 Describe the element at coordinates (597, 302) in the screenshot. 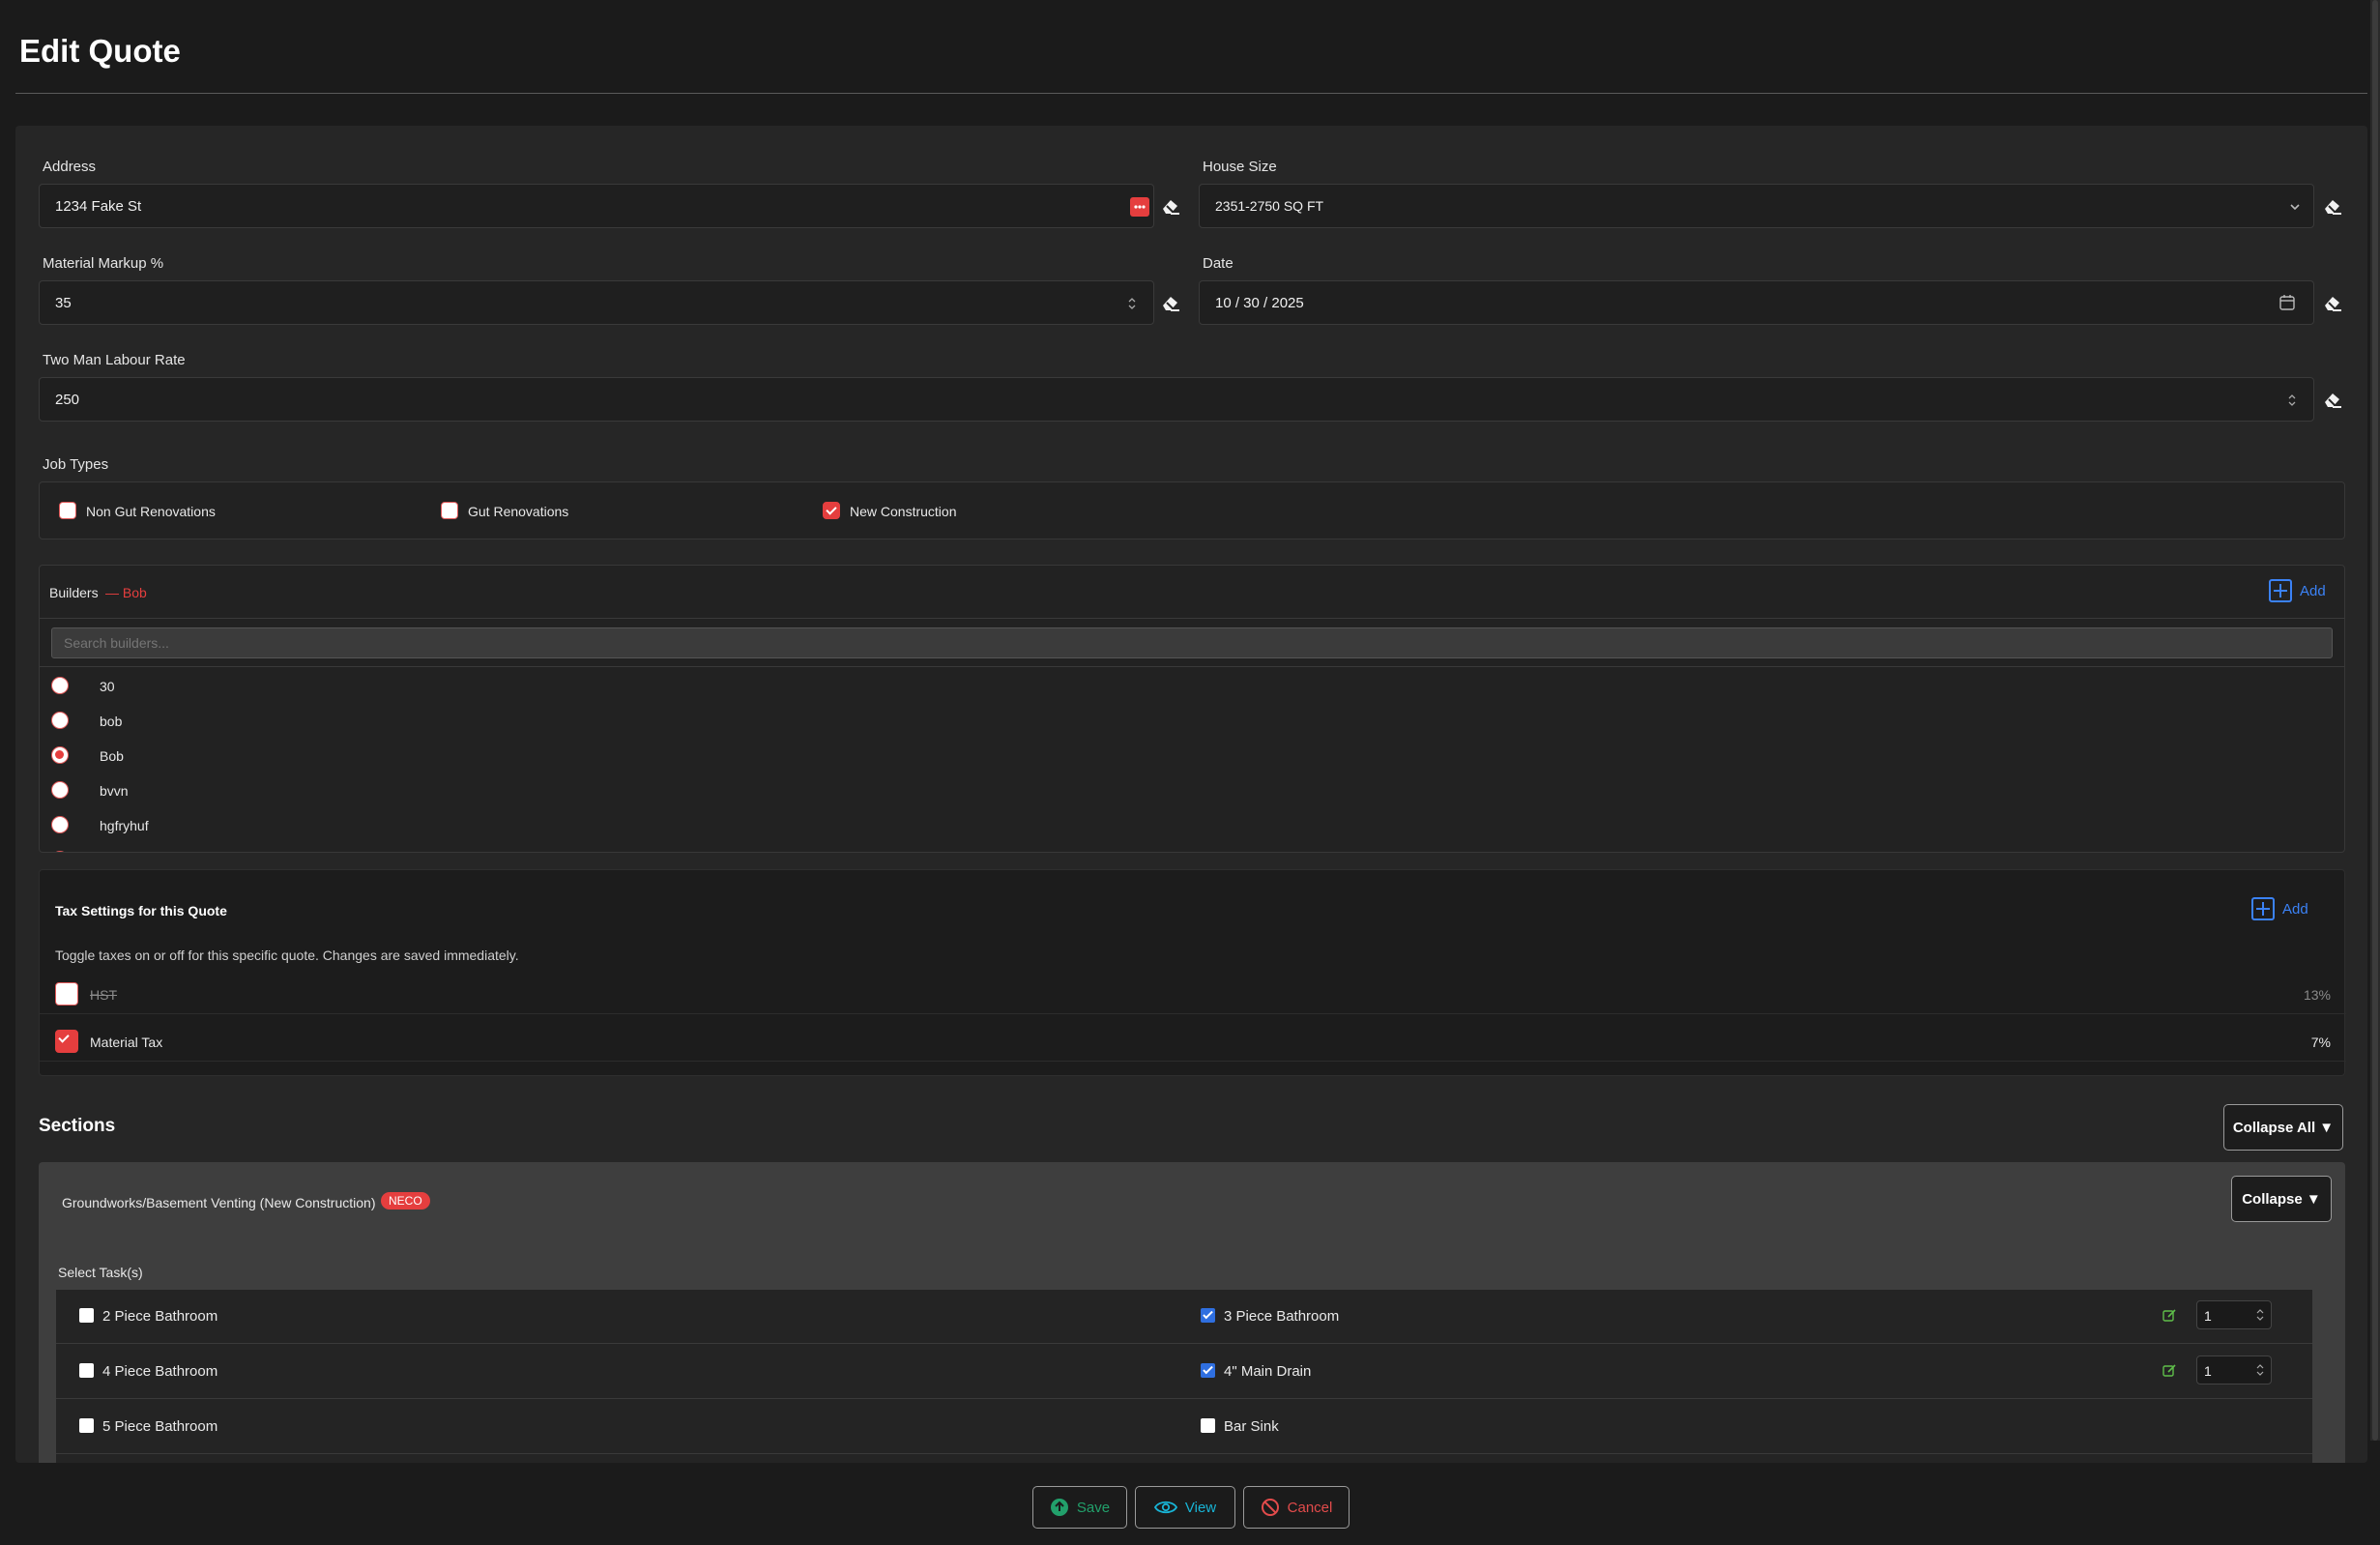

I see `markup-input: 35` at that location.